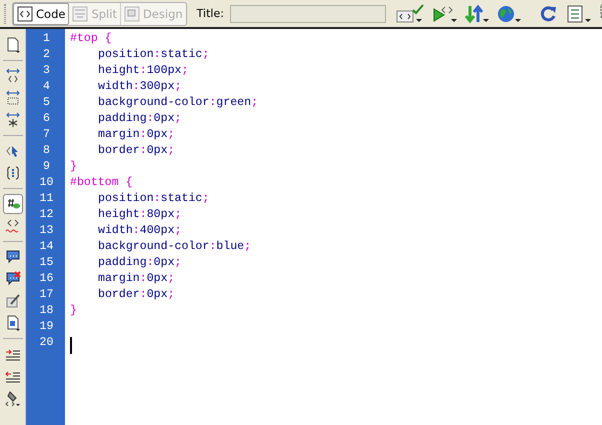 This screenshot has width=602, height=425. What do you see at coordinates (477, 14) in the screenshot?
I see `up-down-arrows-icon` at bounding box center [477, 14].